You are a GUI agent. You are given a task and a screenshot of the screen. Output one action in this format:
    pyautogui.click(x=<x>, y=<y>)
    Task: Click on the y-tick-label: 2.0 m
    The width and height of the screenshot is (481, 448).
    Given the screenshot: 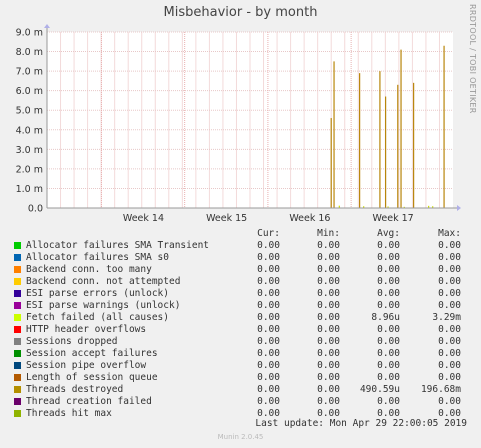 What is the action you would take?
    pyautogui.click(x=29, y=169)
    